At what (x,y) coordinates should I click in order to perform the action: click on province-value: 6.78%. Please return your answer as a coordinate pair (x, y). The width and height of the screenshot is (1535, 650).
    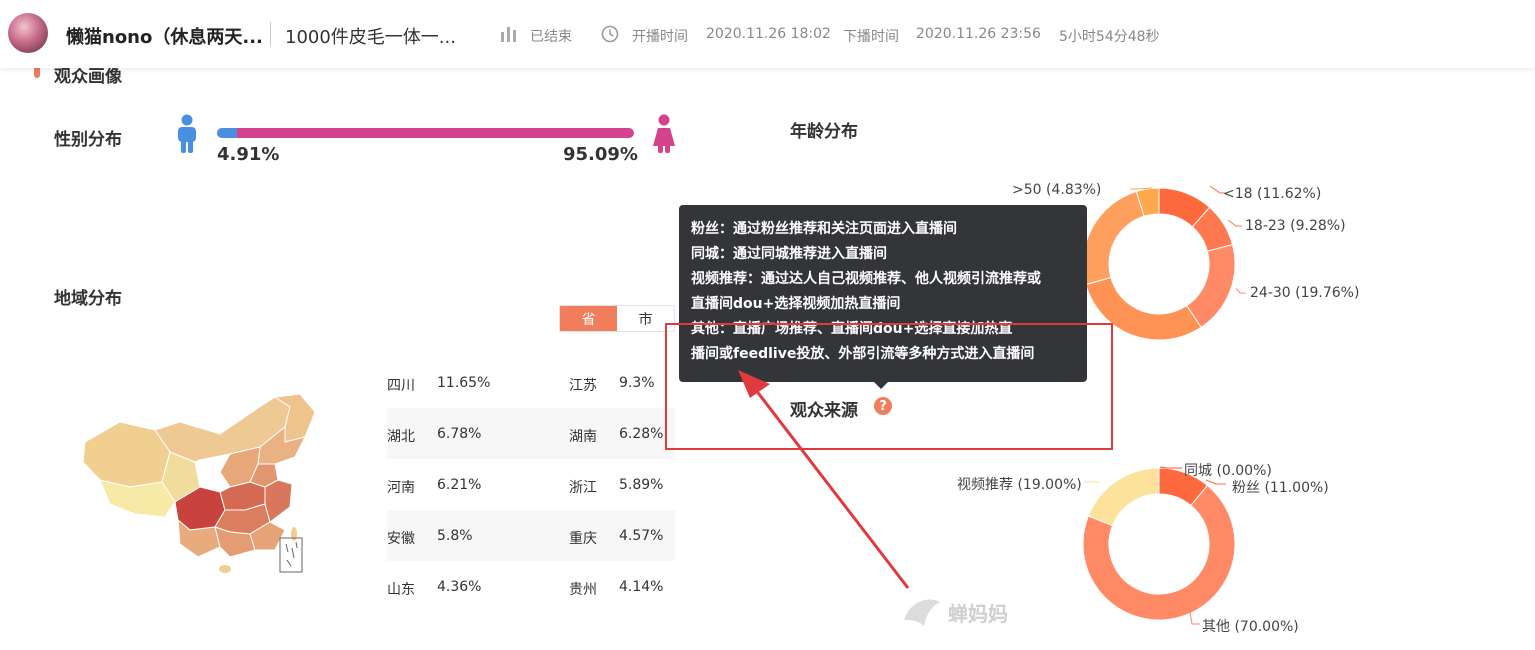
    Looking at the image, I should click on (459, 434).